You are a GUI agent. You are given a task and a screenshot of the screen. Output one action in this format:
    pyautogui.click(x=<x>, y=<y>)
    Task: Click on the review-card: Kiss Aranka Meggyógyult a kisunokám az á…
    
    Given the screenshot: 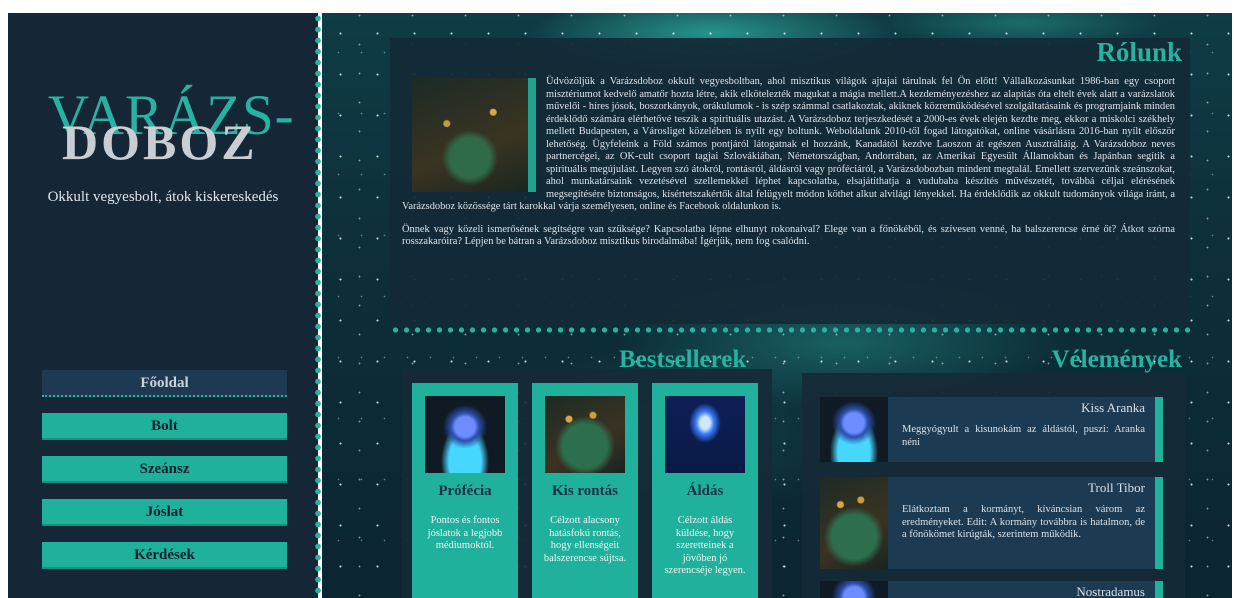 What is the action you would take?
    pyautogui.click(x=991, y=429)
    